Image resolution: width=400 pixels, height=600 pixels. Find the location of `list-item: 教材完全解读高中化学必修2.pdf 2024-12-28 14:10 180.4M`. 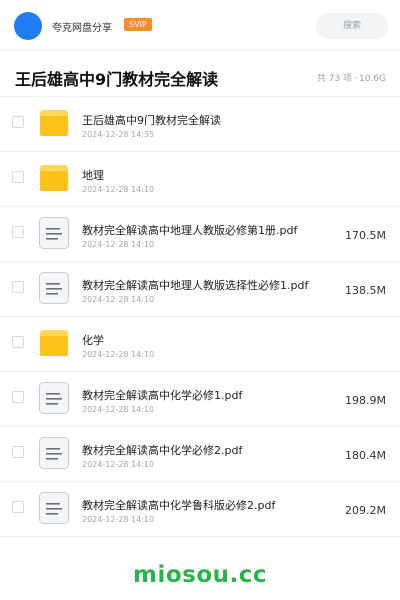

list-item: 教材完全解读高中化学必修2.pdf 2024-12-28 14:10 180.4M is located at coordinates (200, 454).